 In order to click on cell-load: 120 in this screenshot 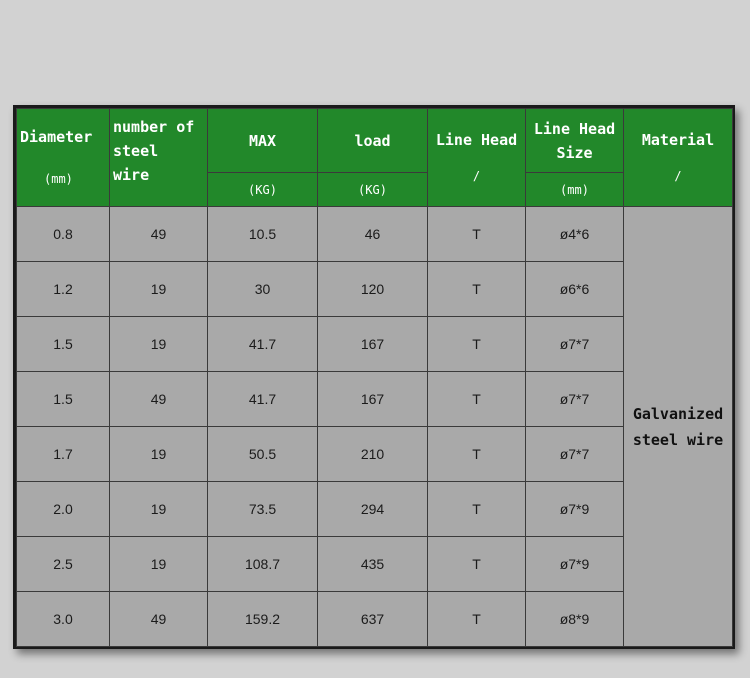, I will do `click(372, 289)`.